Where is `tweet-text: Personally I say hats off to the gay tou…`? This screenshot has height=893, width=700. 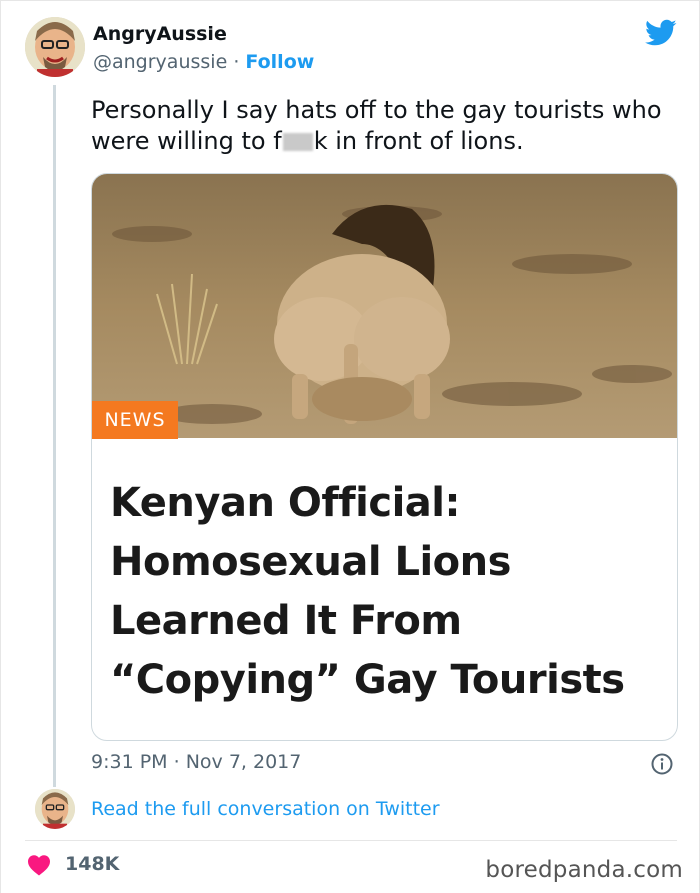 tweet-text: Personally I say hats off to the gay tou… is located at coordinates (381, 126).